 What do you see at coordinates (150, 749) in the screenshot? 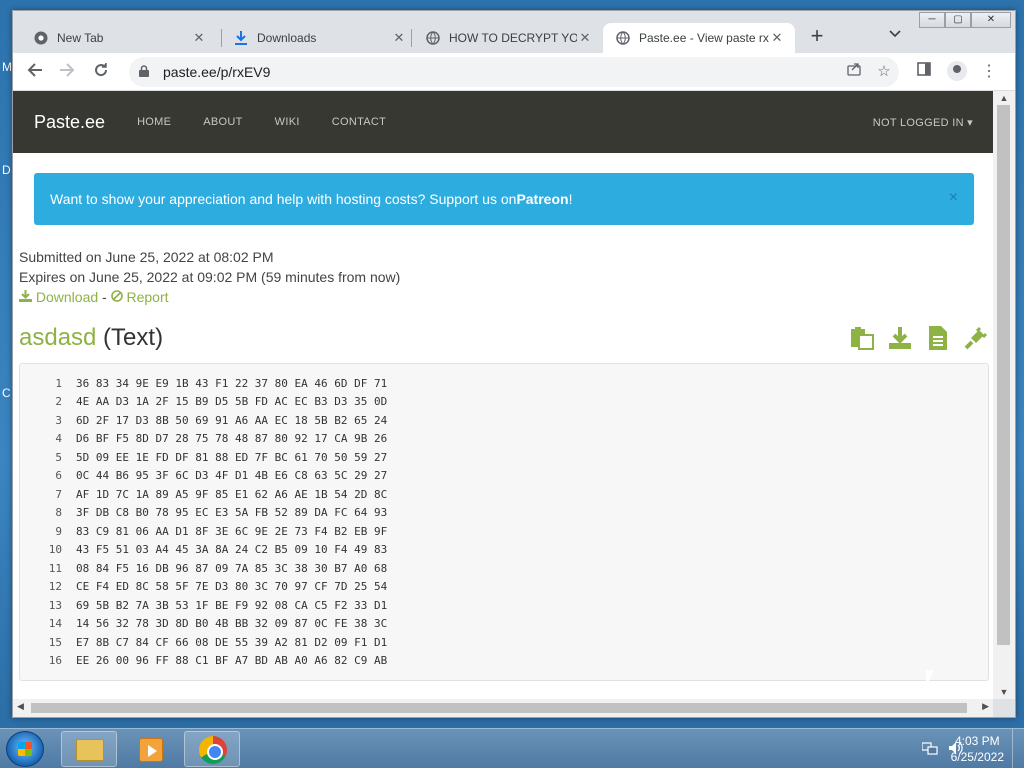
I see `taskbar-media-player` at bounding box center [150, 749].